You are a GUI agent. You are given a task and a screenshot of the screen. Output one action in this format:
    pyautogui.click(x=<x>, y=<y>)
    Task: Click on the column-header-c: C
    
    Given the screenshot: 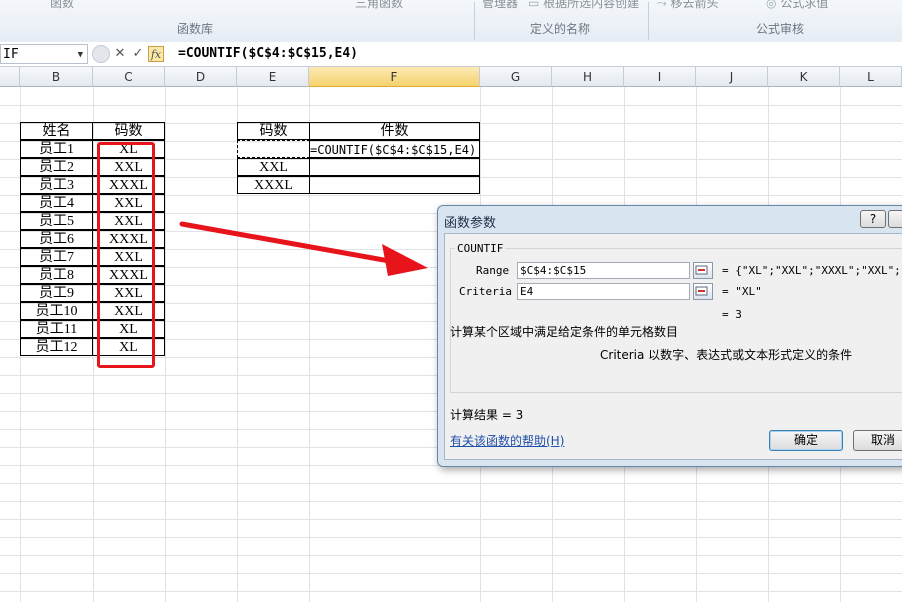 What is the action you would take?
    pyautogui.click(x=129, y=77)
    